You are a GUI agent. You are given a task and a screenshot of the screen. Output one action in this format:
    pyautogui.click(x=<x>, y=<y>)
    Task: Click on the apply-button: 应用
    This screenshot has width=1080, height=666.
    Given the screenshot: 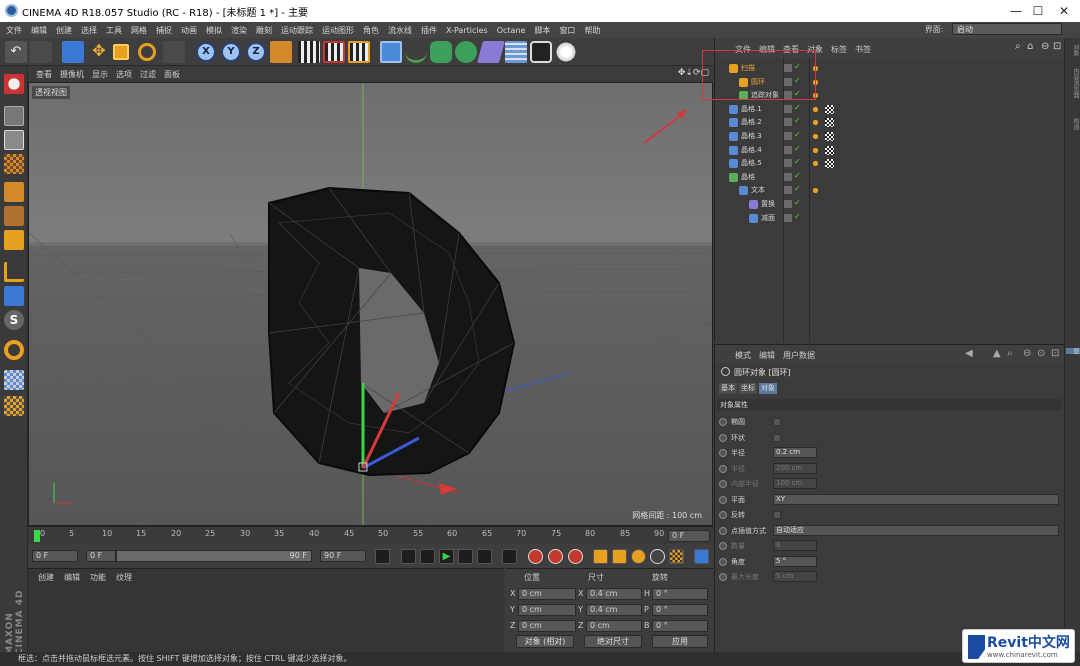 What is the action you would take?
    pyautogui.click(x=680, y=641)
    